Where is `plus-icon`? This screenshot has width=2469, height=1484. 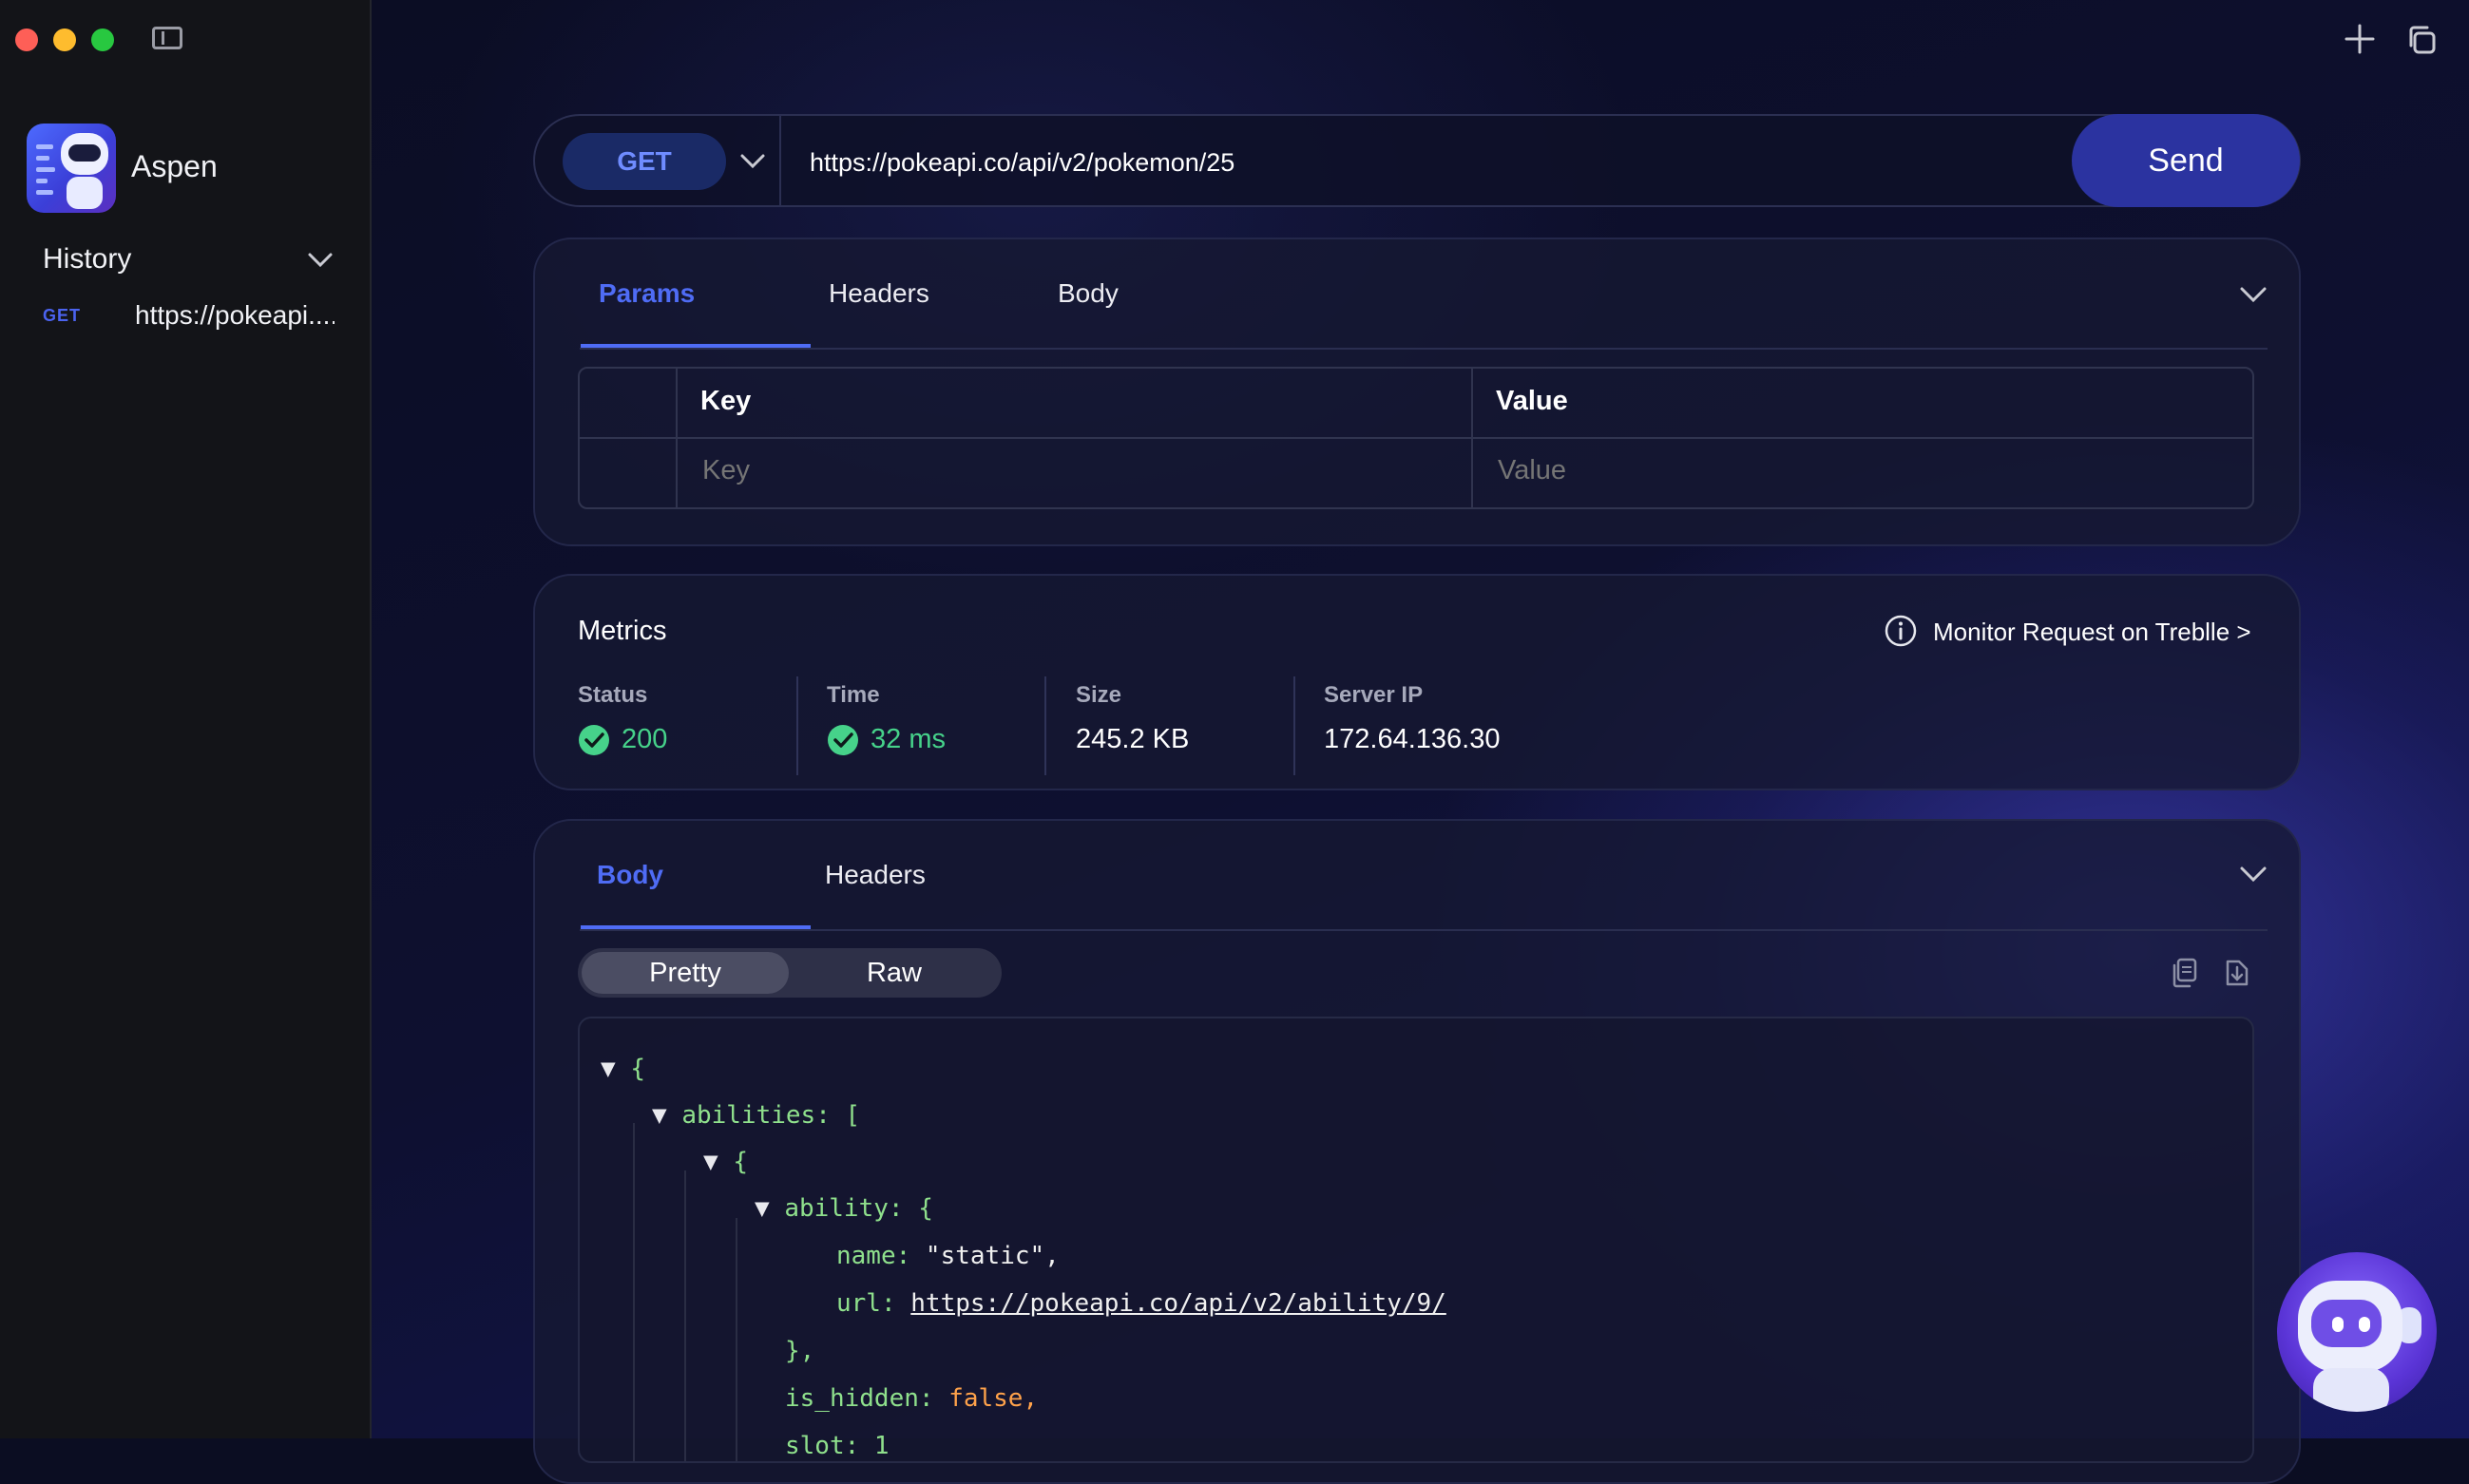 plus-icon is located at coordinates (2360, 39).